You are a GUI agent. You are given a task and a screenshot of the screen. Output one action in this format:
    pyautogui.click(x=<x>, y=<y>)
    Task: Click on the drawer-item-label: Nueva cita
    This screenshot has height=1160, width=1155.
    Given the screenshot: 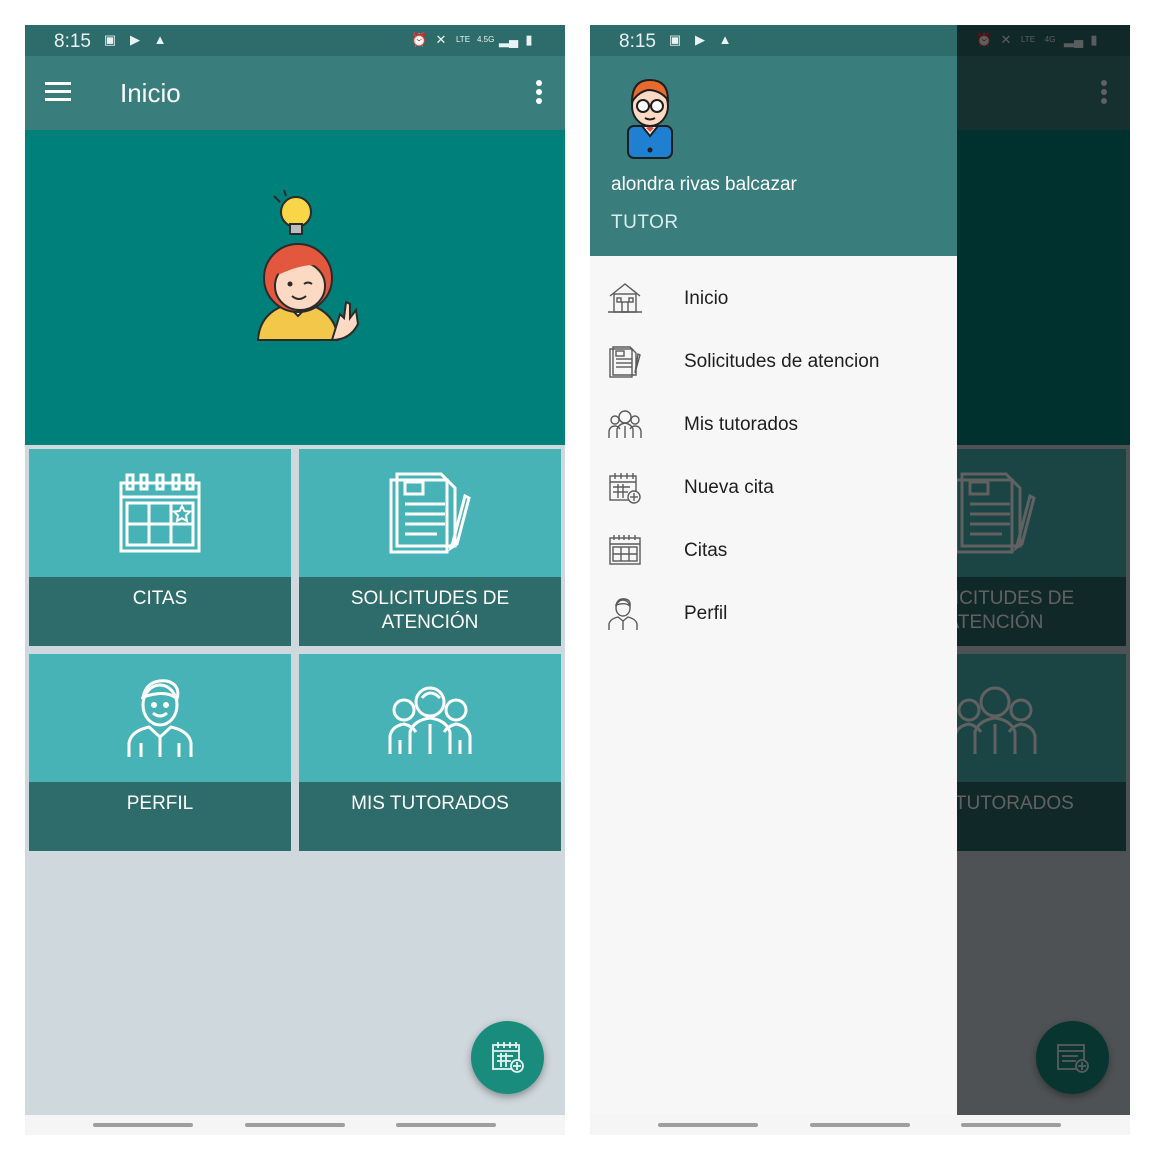 What is the action you would take?
    pyautogui.click(x=729, y=487)
    